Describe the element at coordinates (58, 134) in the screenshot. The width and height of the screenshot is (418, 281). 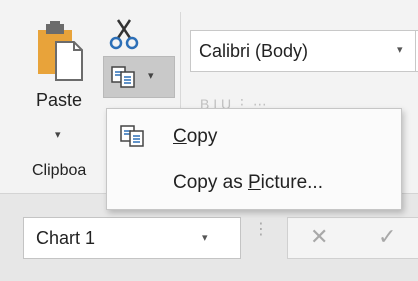
I see `paste-dropdown-icon: ▾` at that location.